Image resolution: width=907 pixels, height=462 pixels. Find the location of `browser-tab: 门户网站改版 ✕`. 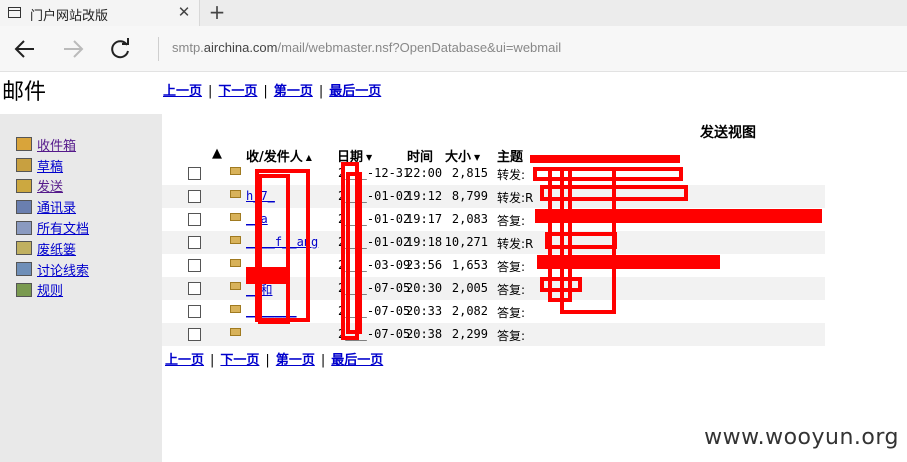

browser-tab: 门户网站改版 ✕ is located at coordinates (100, 13).